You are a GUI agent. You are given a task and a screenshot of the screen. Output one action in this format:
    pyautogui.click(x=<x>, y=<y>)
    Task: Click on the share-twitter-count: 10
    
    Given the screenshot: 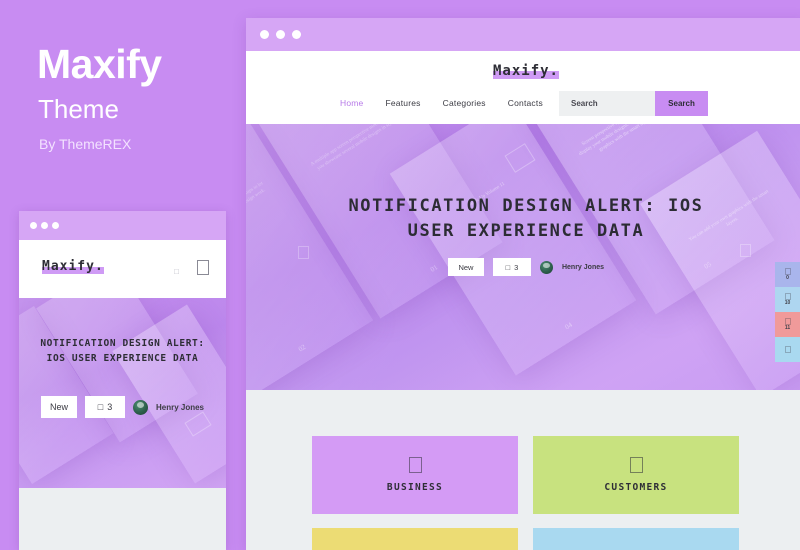 What is the action you would take?
    pyautogui.click(x=787, y=303)
    